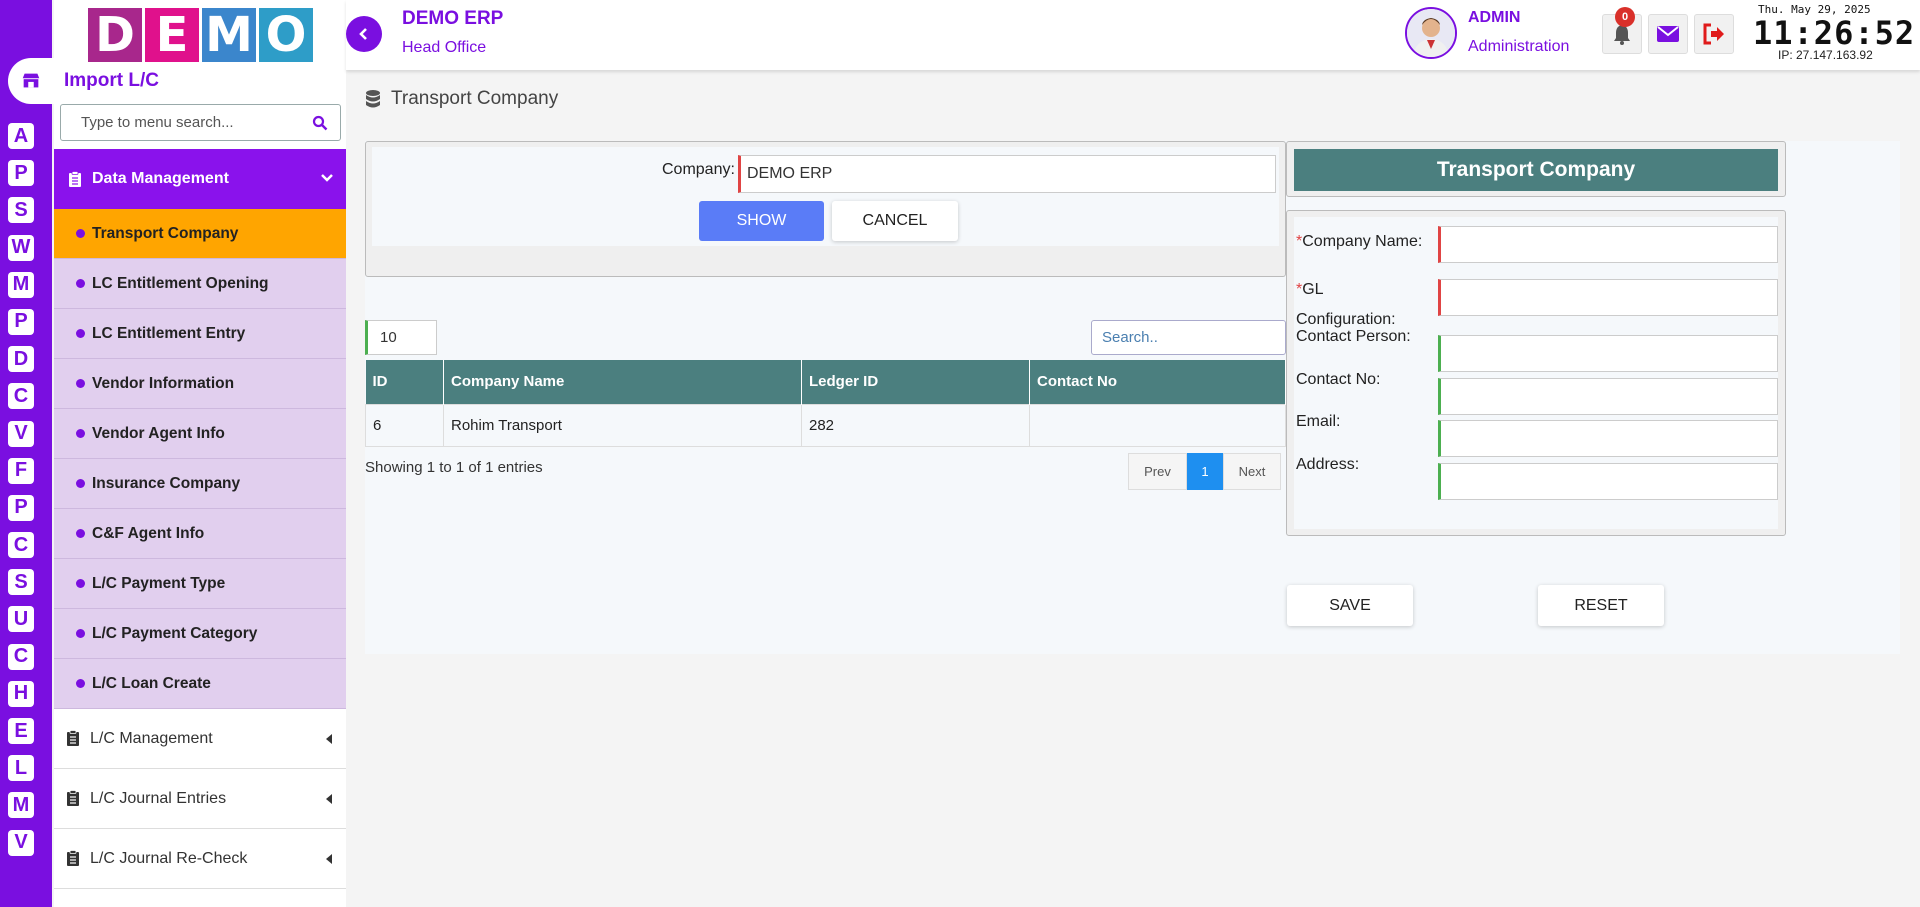  What do you see at coordinates (286, 35) in the screenshot?
I see `logo-letter: O` at bounding box center [286, 35].